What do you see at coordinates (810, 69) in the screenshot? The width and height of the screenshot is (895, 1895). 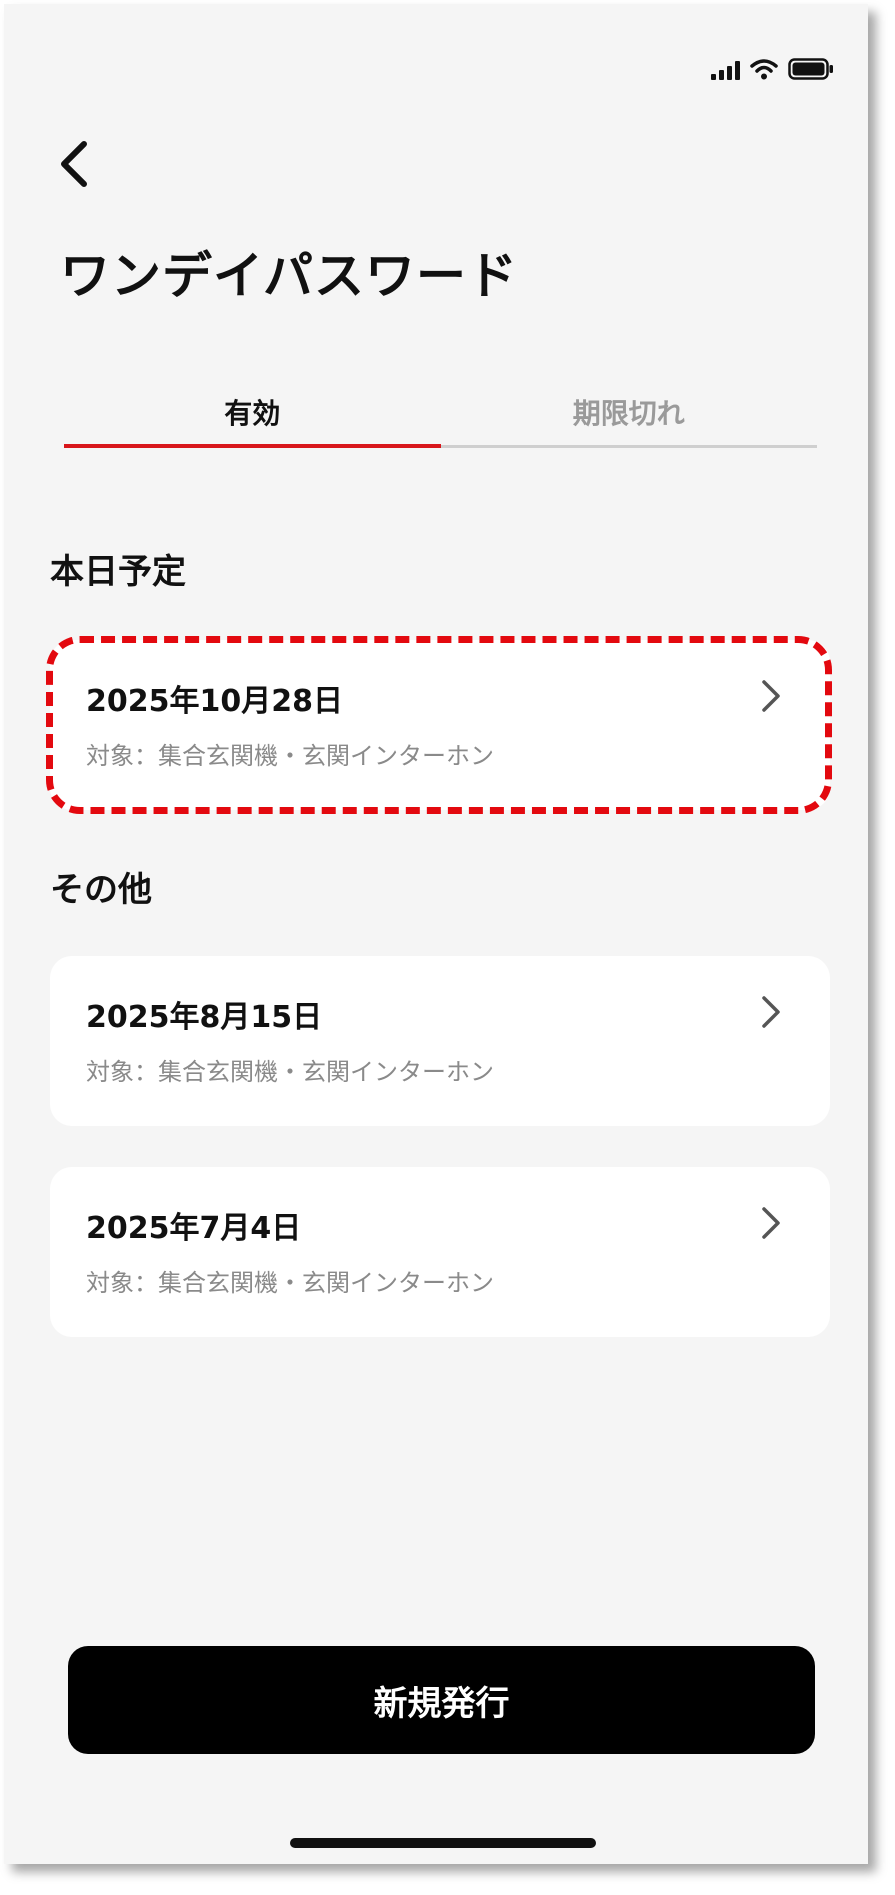 I see `battery-icon` at bounding box center [810, 69].